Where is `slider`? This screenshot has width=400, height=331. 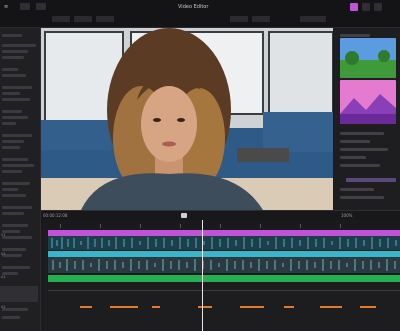 slider is located at coordinates (371, 180).